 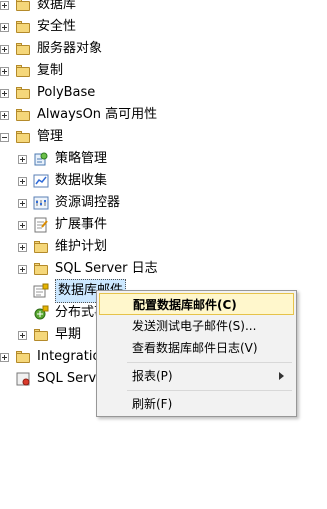 I want to click on menu-item-label: 刷新(F), so click(x=152, y=404).